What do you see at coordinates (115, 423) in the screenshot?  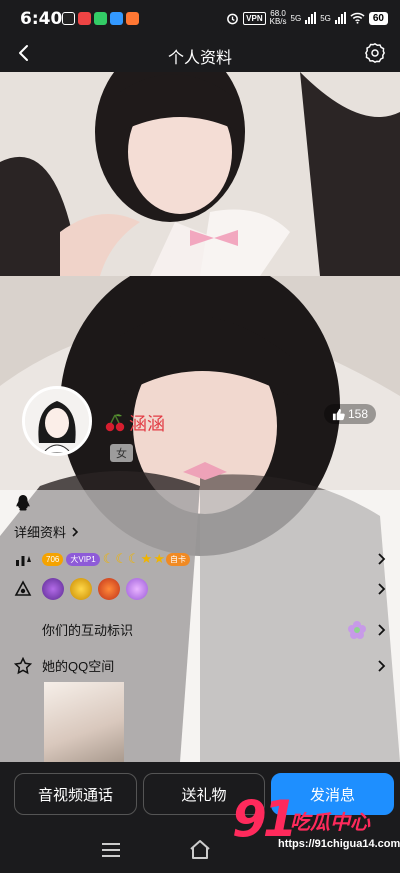 I see `cherry-icon` at bounding box center [115, 423].